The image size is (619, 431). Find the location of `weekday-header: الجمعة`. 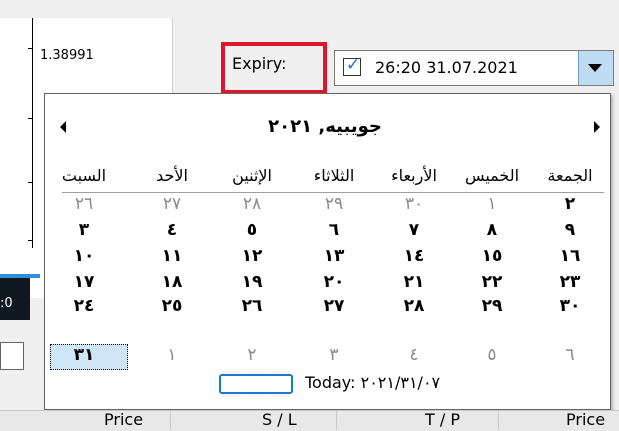

weekday-header: الجمعة is located at coordinates (570, 175).